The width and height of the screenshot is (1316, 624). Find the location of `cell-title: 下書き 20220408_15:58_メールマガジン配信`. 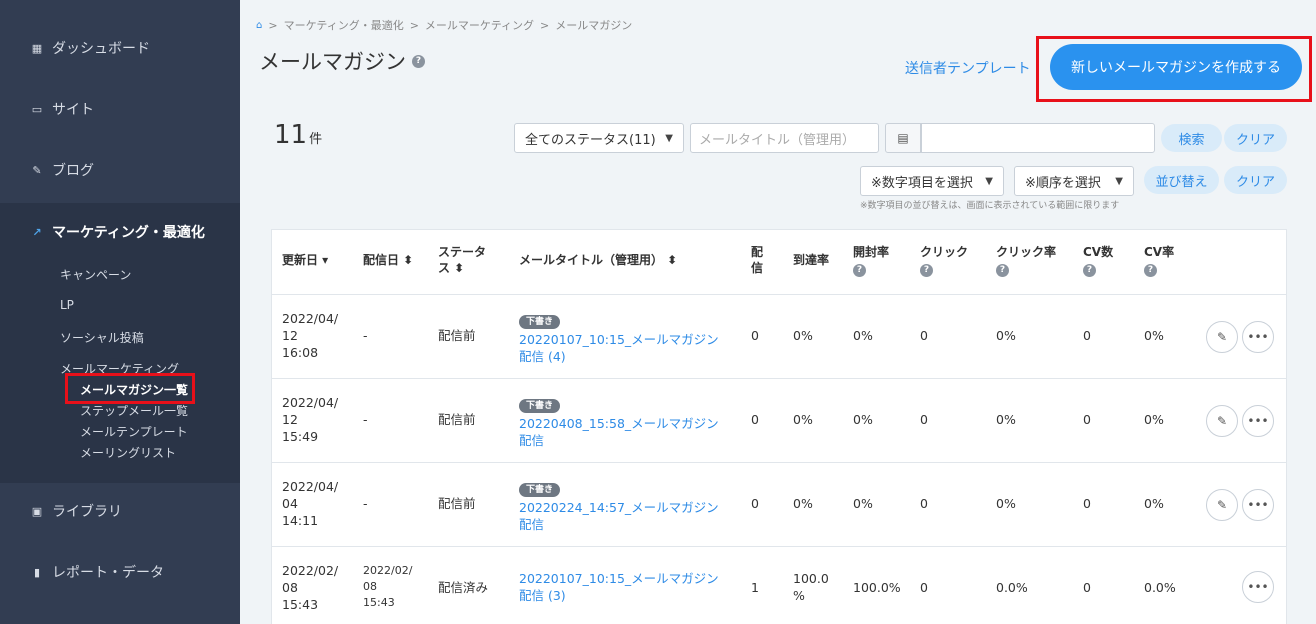

cell-title: 下書き 20220408_15:58_メールマガジン配信 is located at coordinates (624, 422).